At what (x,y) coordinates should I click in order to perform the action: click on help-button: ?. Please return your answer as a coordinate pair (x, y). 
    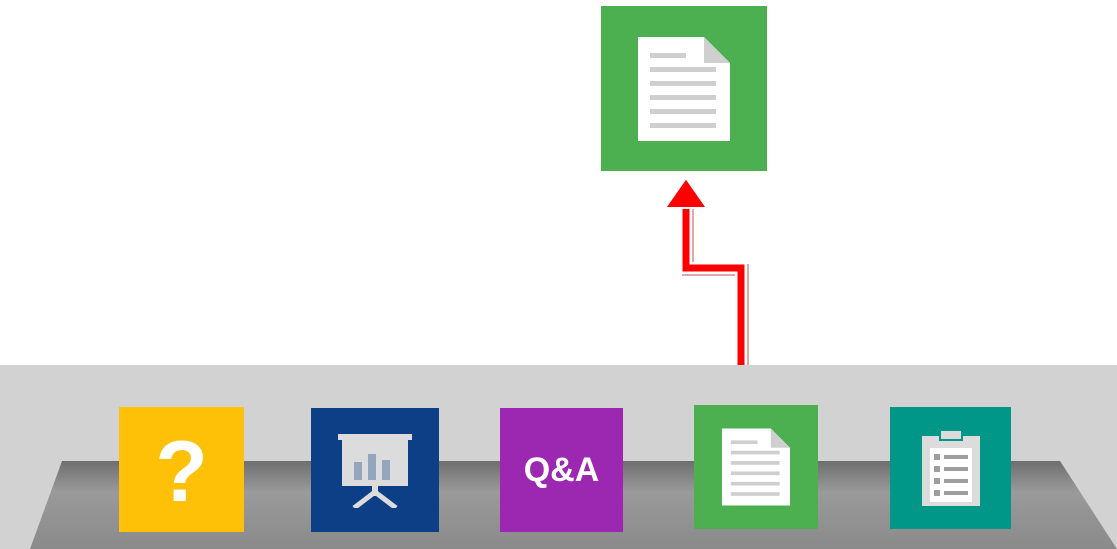
    Looking at the image, I should click on (181, 469).